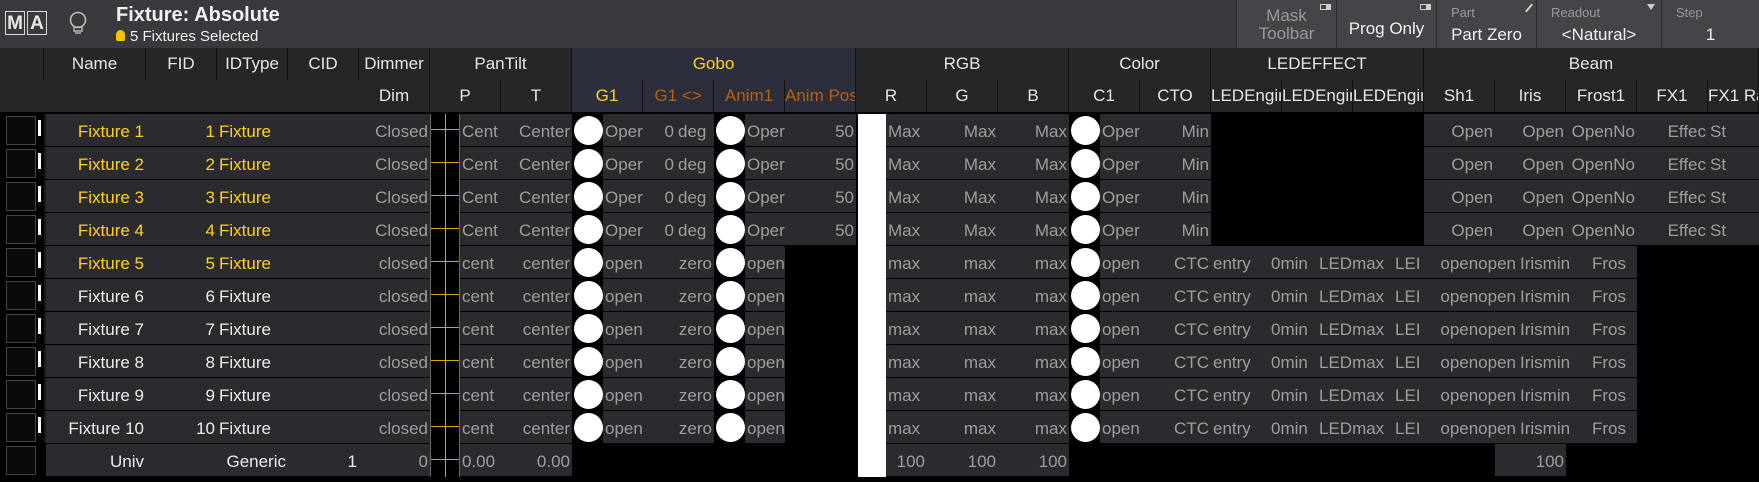 This screenshot has width=1759, height=482. I want to click on cell-g1-rotation: 0, so click(659, 163).